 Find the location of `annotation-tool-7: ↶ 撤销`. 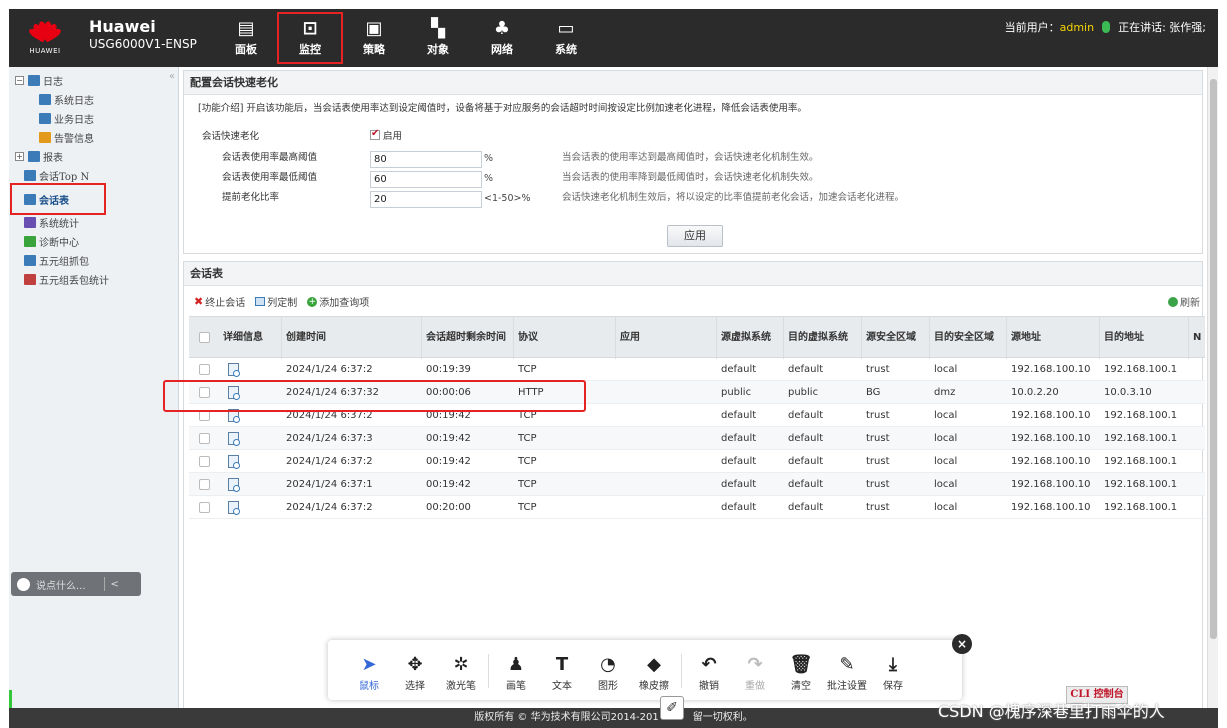

annotation-tool-7: ↶ 撤销 is located at coordinates (709, 672).